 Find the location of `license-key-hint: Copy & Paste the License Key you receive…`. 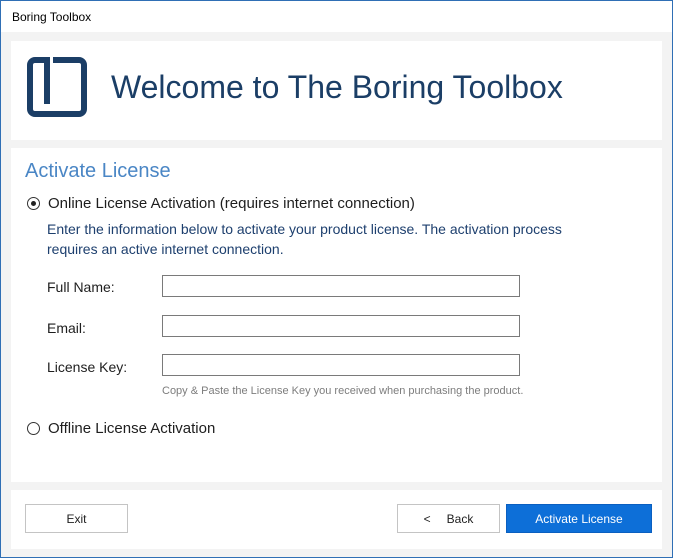

license-key-hint: Copy & Paste the License Key you receive… is located at coordinates (343, 391).